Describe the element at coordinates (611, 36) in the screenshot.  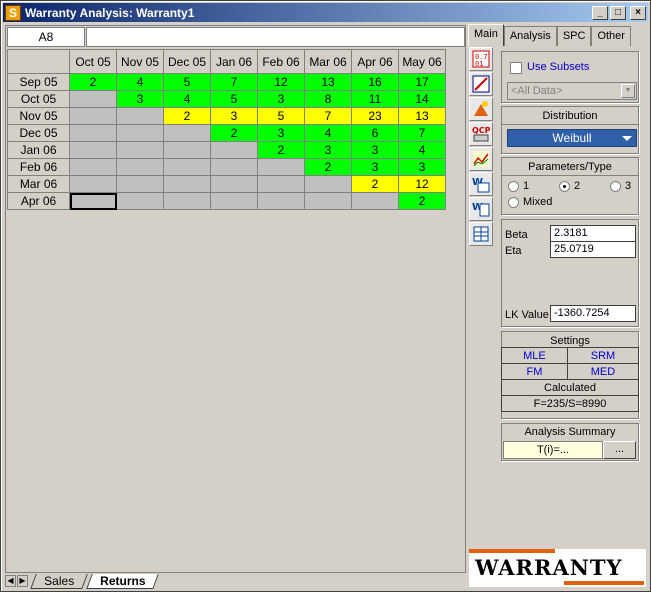
I see `tab-other: Other` at that location.